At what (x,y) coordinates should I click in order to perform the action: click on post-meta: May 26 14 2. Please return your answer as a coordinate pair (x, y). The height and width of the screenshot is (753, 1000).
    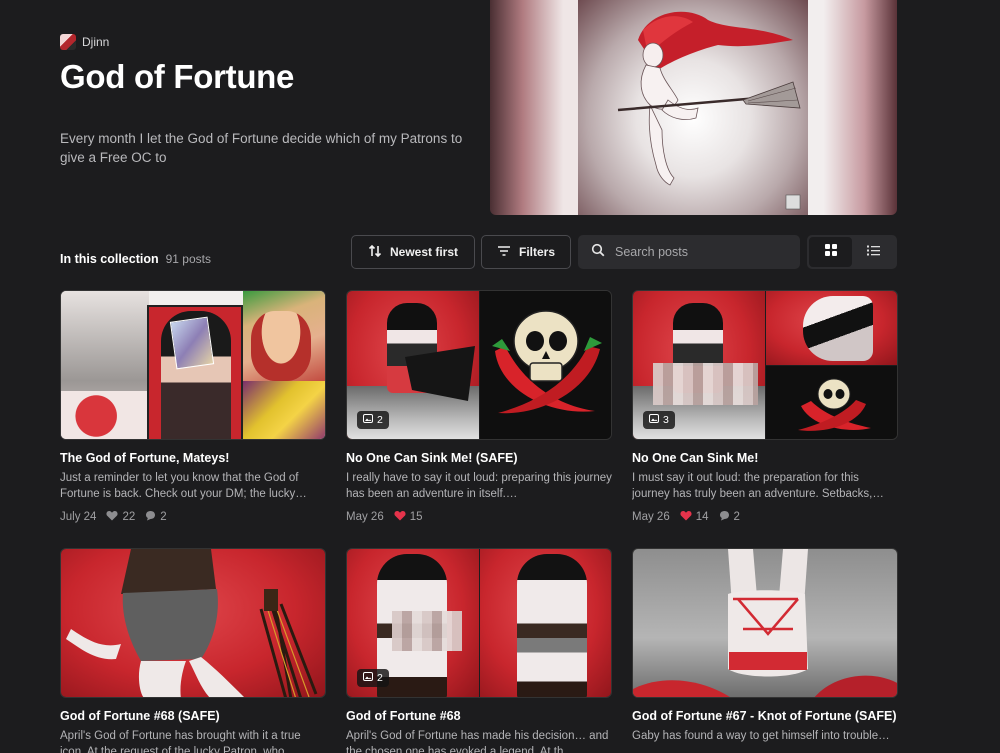
    Looking at the image, I should click on (765, 517).